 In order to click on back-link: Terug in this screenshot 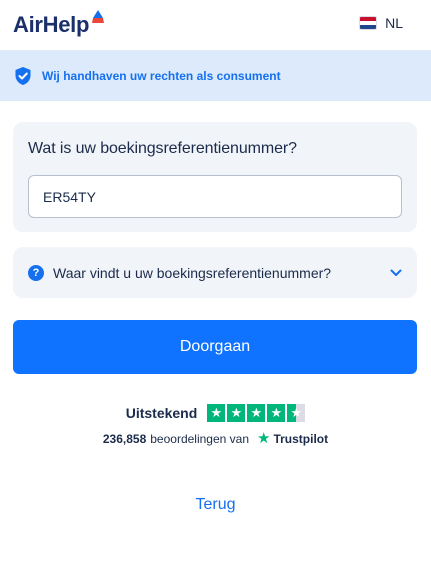, I will do `click(215, 505)`.